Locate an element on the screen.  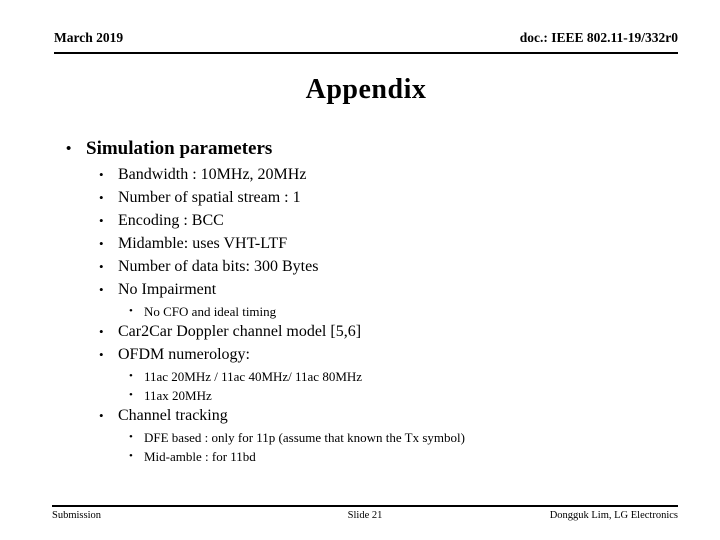
bullet-item-level-3: • Mid-amble : for 11bd is located at coordinates (403, 456).